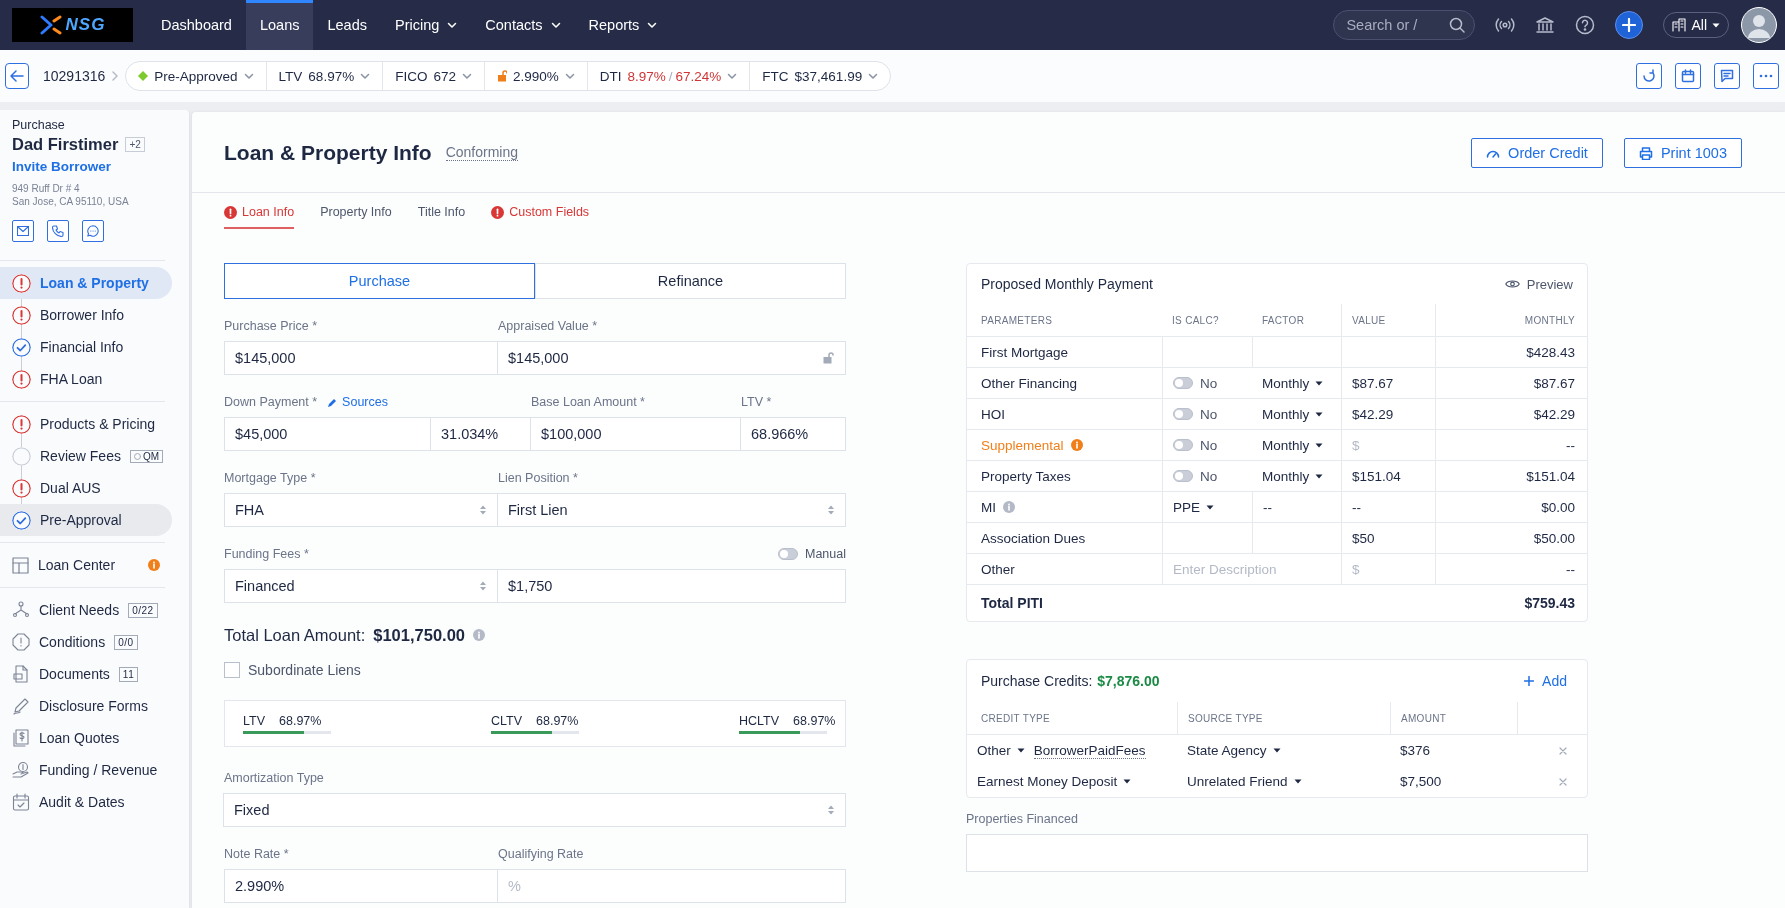  What do you see at coordinates (820, 76) in the screenshot?
I see `metric-dropdown: FTC $37,461.99` at bounding box center [820, 76].